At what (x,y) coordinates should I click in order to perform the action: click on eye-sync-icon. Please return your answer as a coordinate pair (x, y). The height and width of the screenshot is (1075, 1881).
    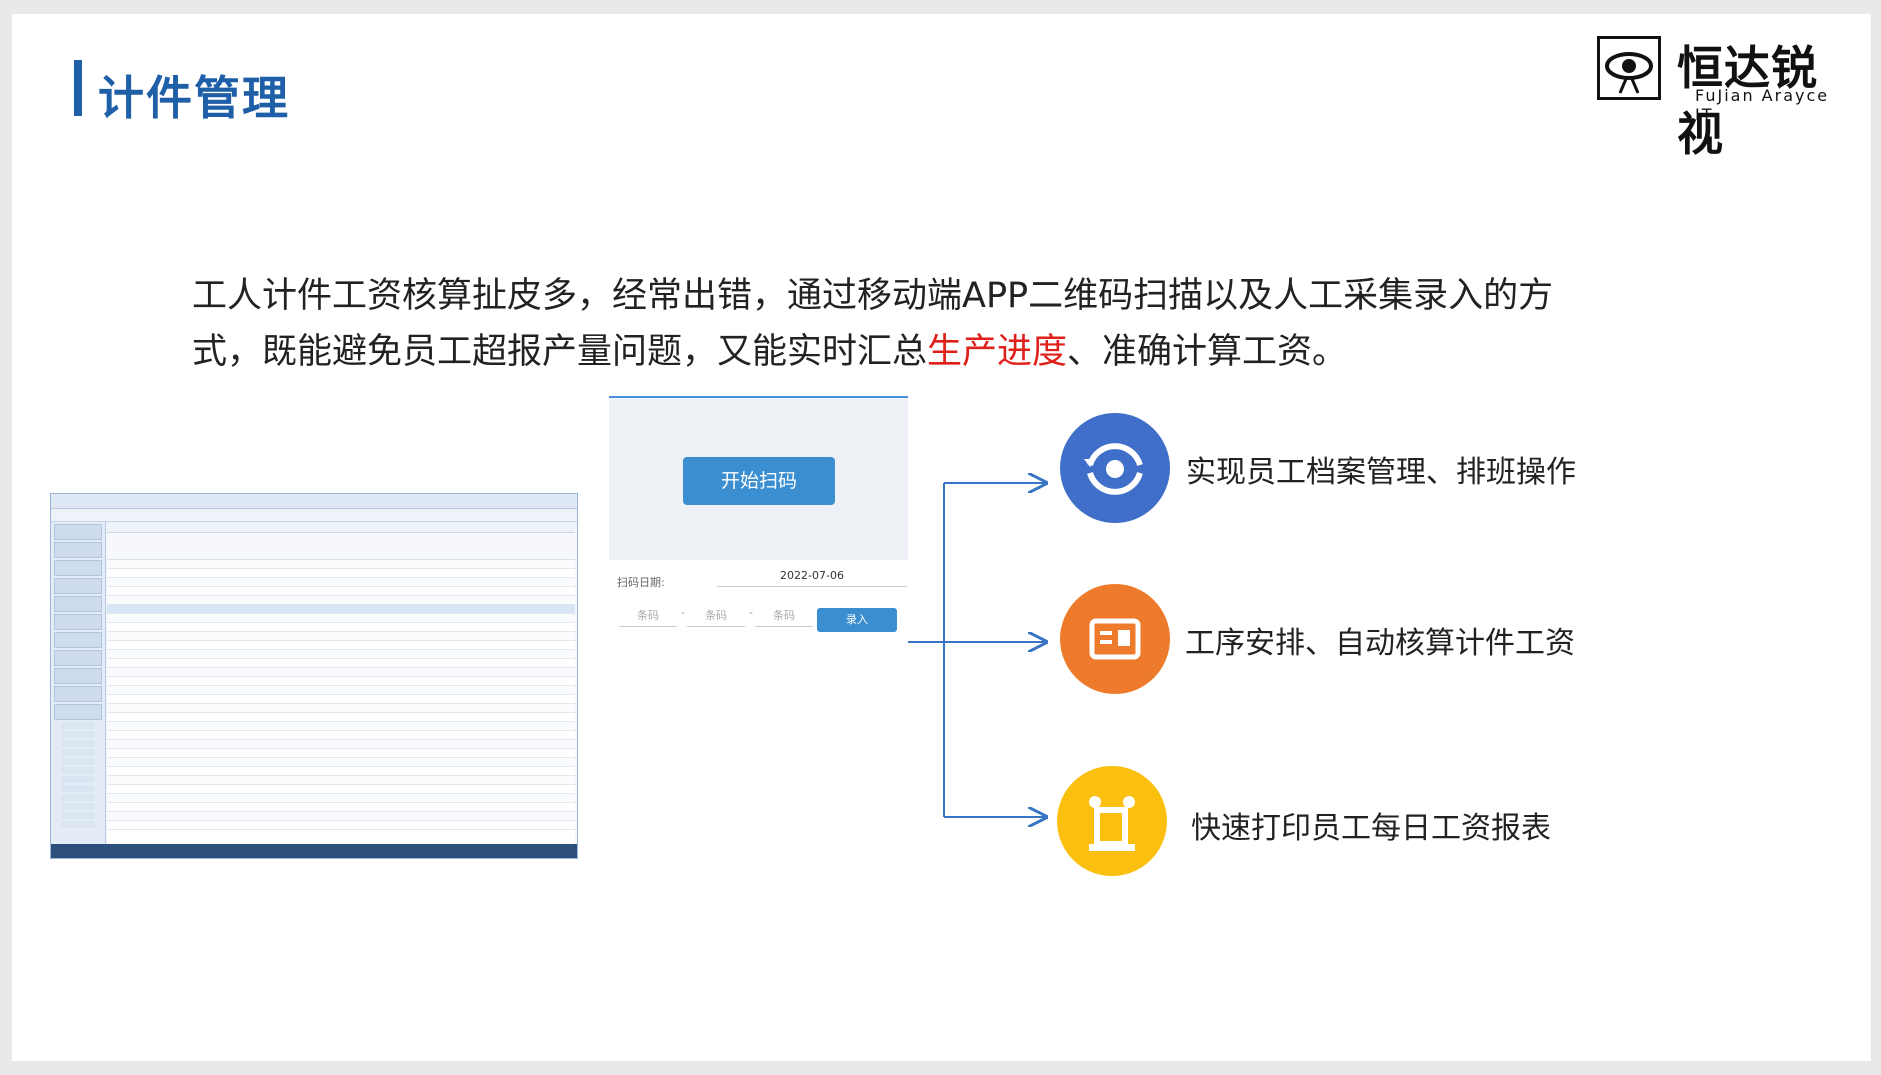
    Looking at the image, I should click on (1115, 468).